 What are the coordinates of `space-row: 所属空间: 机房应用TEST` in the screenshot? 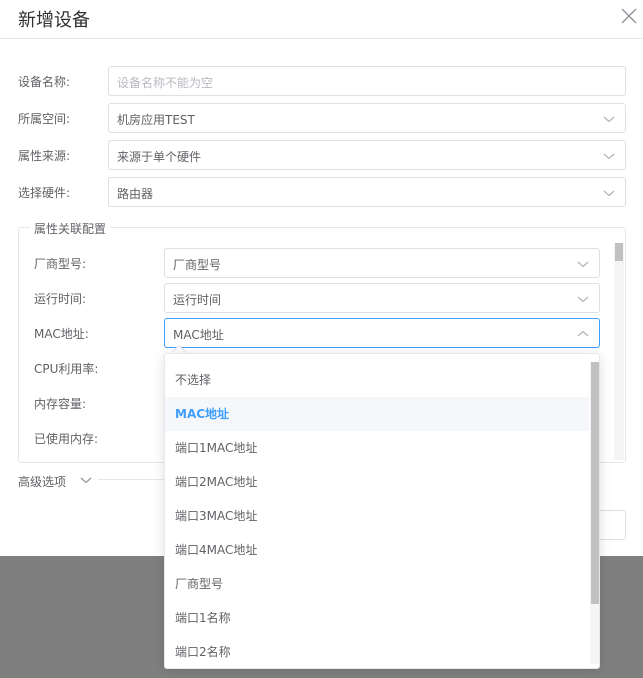 It's located at (321, 118).